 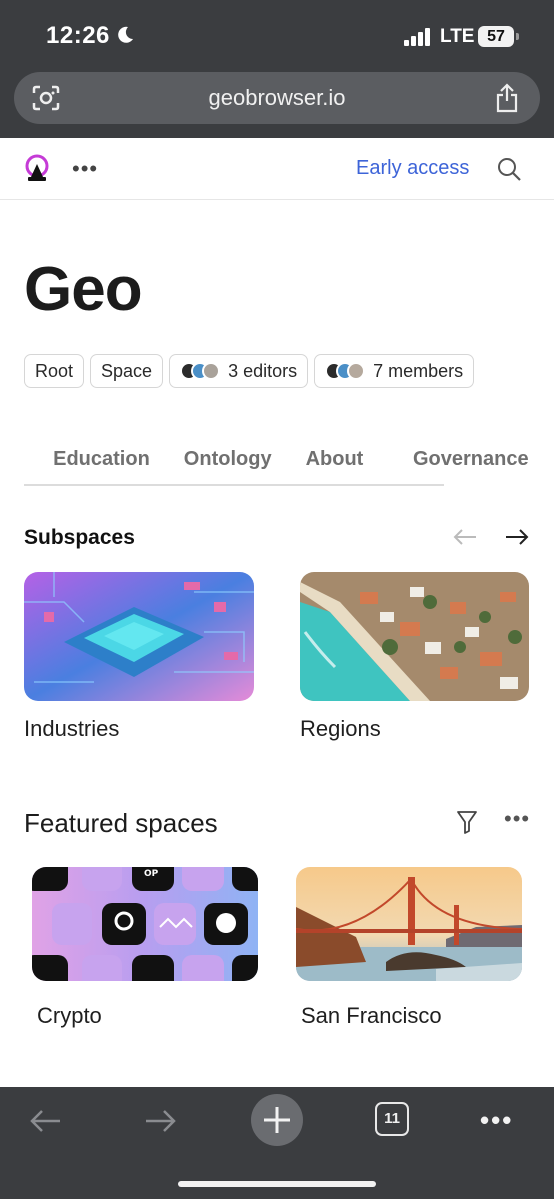 What do you see at coordinates (277, 31) in the screenshot?
I see `status-bar: 12:26 LTE 57` at bounding box center [277, 31].